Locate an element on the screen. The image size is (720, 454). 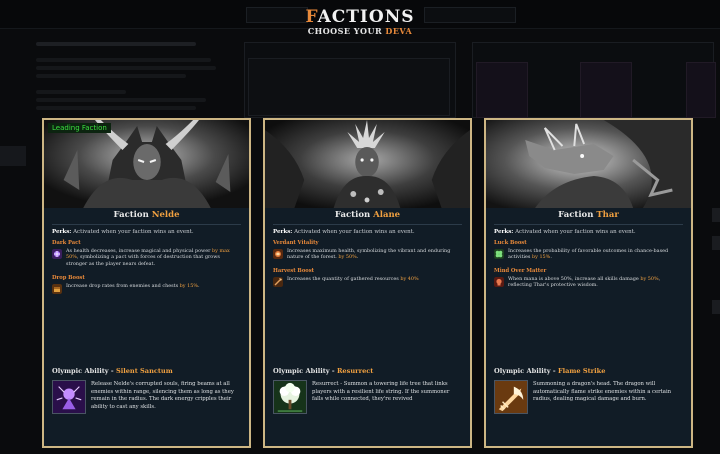
verdant-vitality-icon is located at coordinates (278, 254).